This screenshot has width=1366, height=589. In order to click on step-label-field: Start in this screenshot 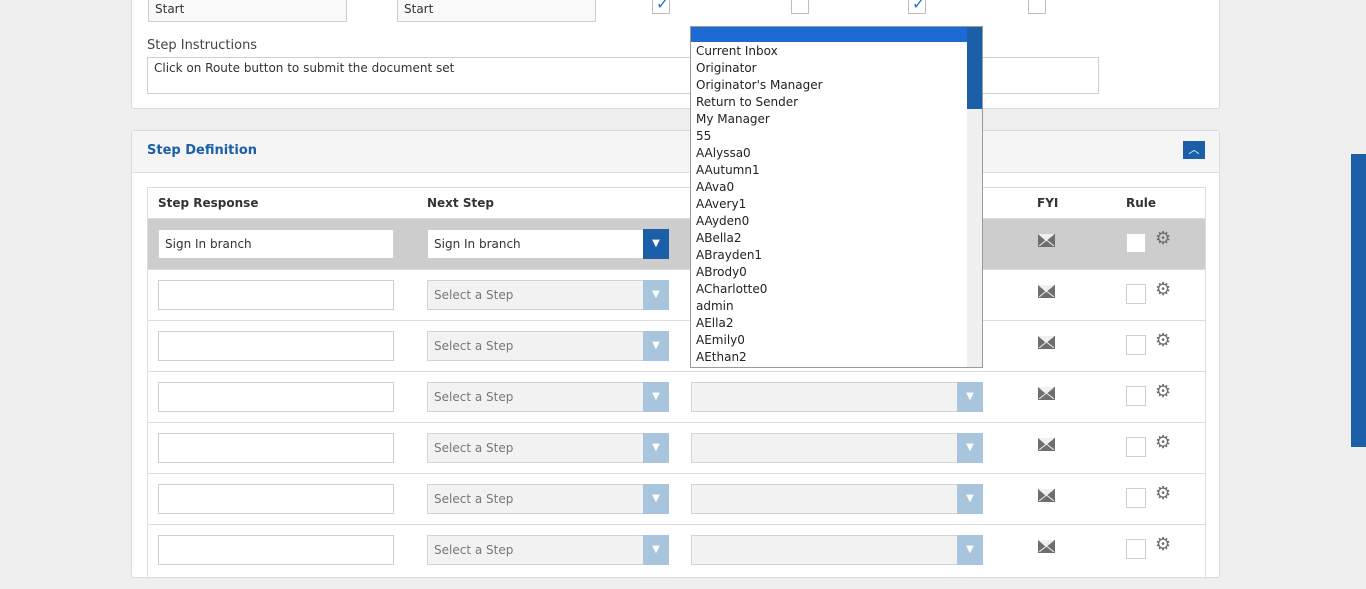, I will do `click(496, 11)`.